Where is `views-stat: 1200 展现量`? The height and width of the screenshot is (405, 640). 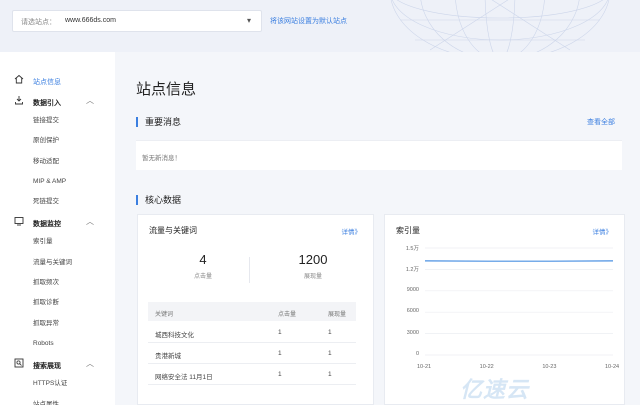 views-stat: 1200 展现量 is located at coordinates (313, 266).